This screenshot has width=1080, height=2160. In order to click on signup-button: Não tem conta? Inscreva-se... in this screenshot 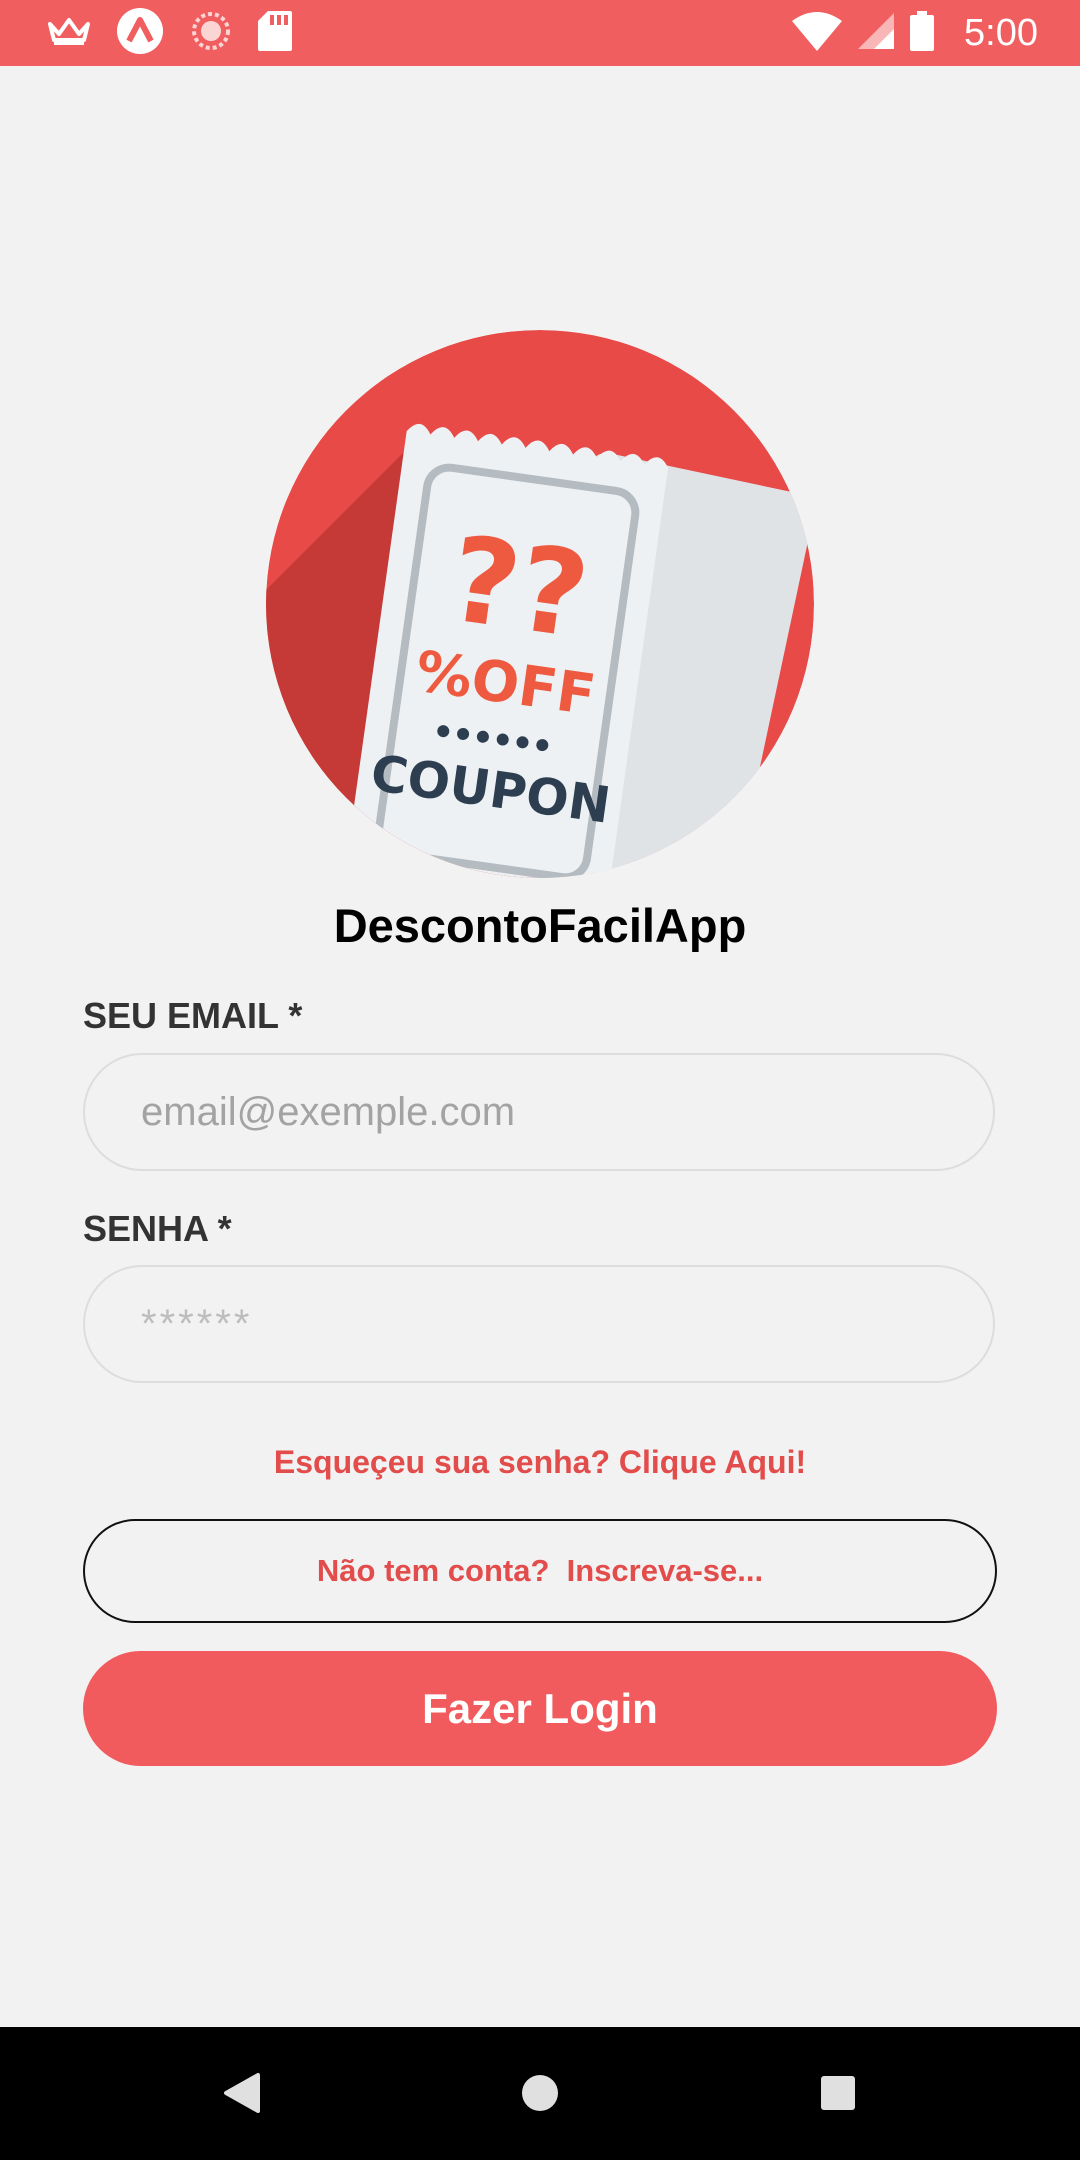, I will do `click(540, 1571)`.